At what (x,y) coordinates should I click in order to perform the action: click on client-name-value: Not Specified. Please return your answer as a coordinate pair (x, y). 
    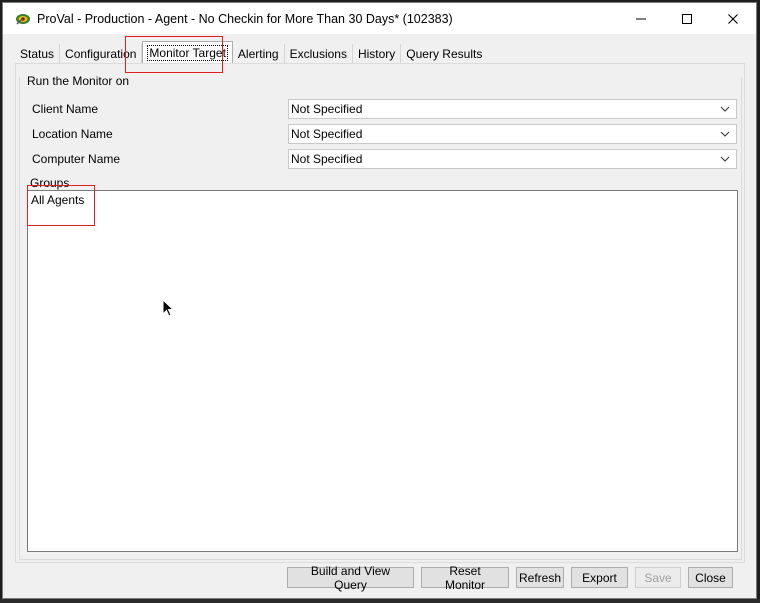
    Looking at the image, I should click on (327, 109).